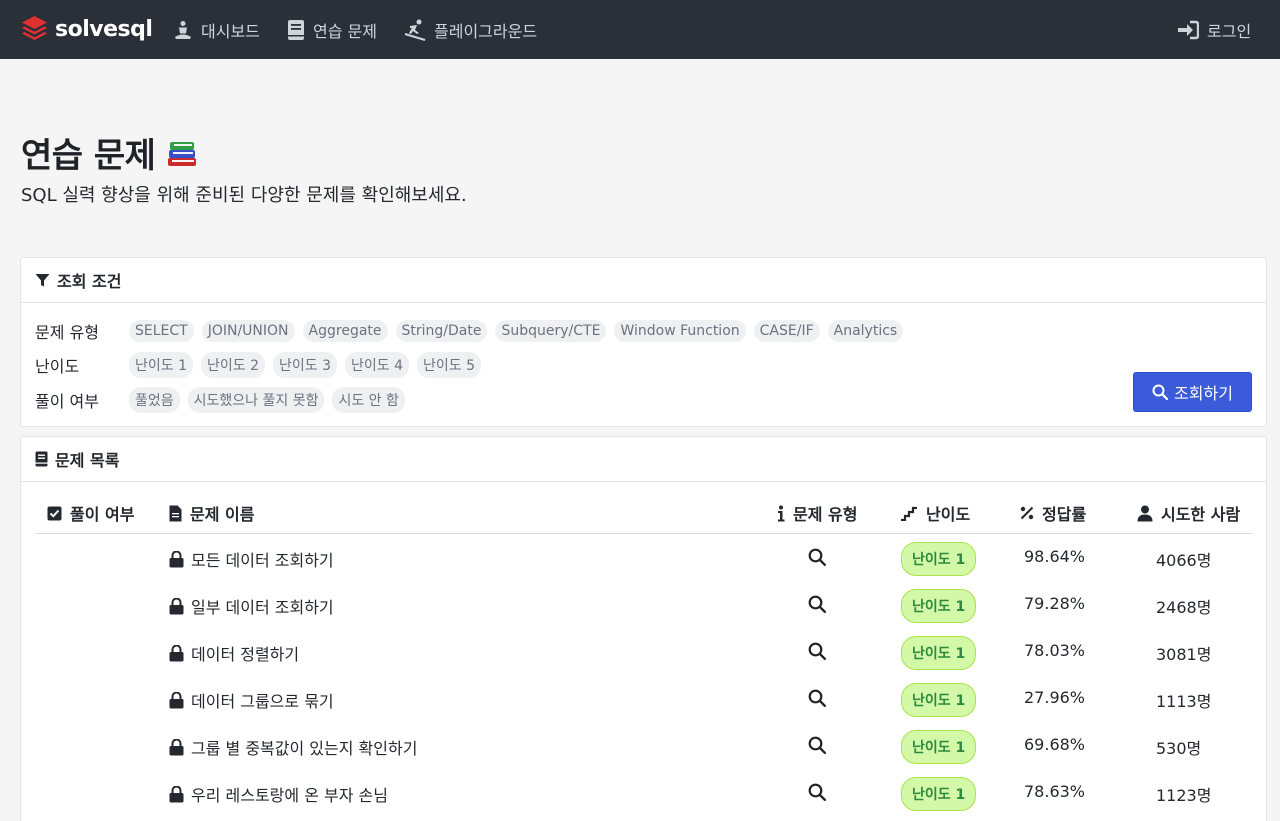 This screenshot has height=821, width=1280. What do you see at coordinates (1055, 744) in the screenshot?
I see `correct-rate: 69.68%` at bounding box center [1055, 744].